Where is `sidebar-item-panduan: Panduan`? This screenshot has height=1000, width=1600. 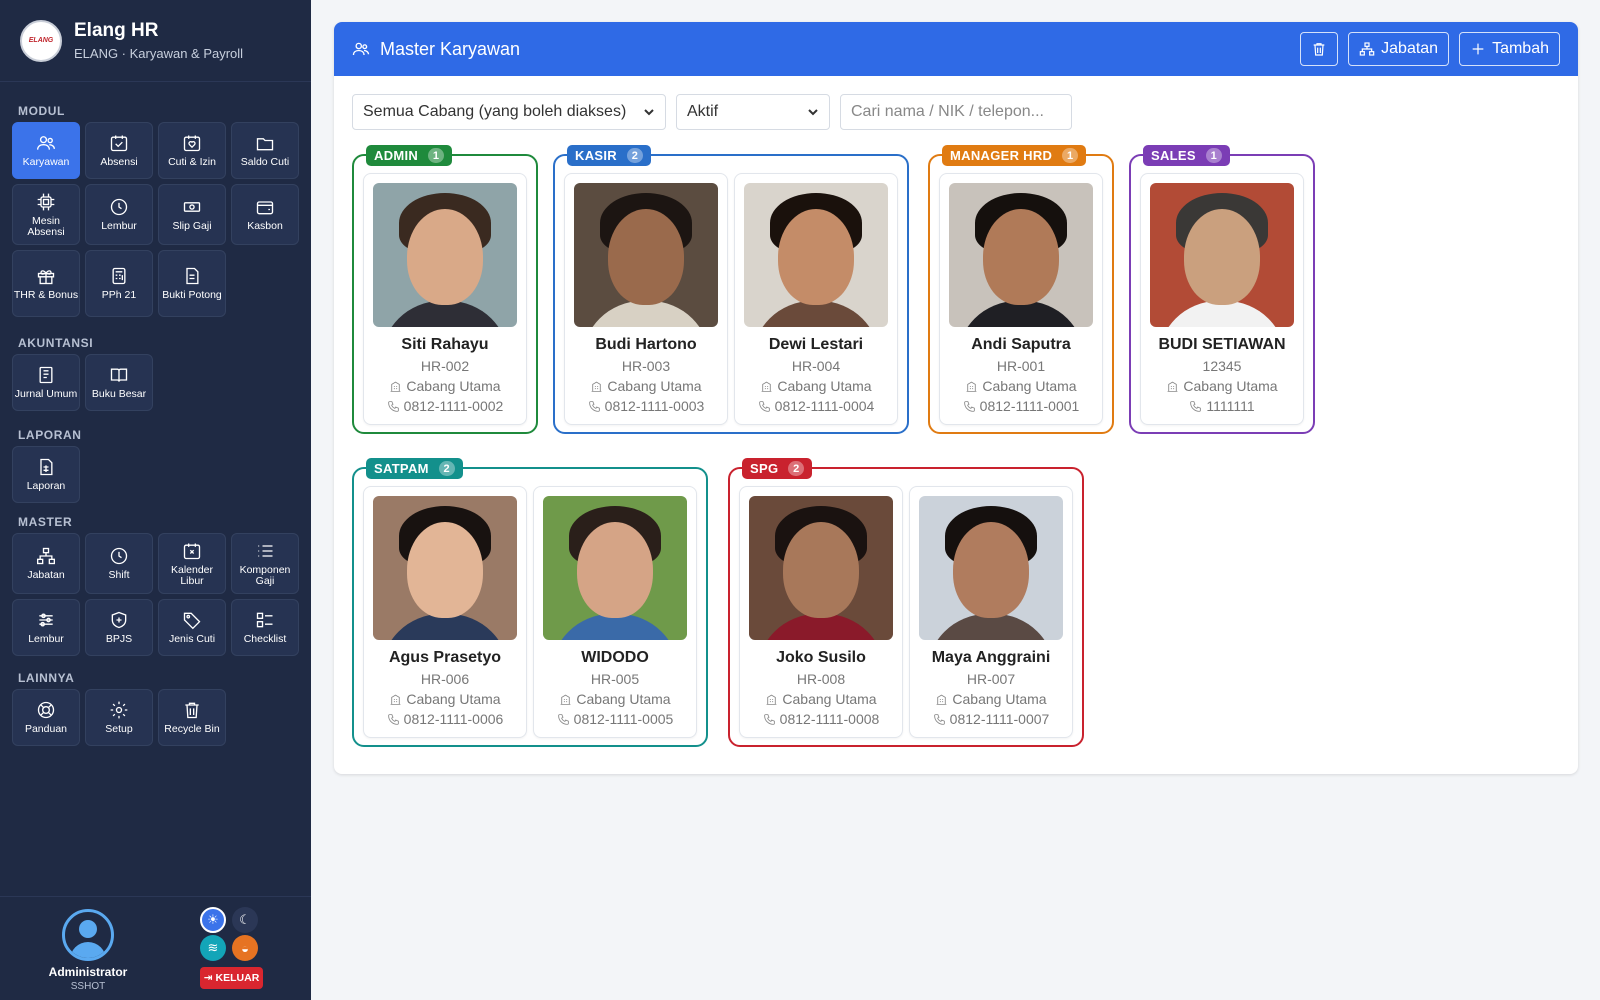
sidebar-item-panduan: Panduan is located at coordinates (46, 717).